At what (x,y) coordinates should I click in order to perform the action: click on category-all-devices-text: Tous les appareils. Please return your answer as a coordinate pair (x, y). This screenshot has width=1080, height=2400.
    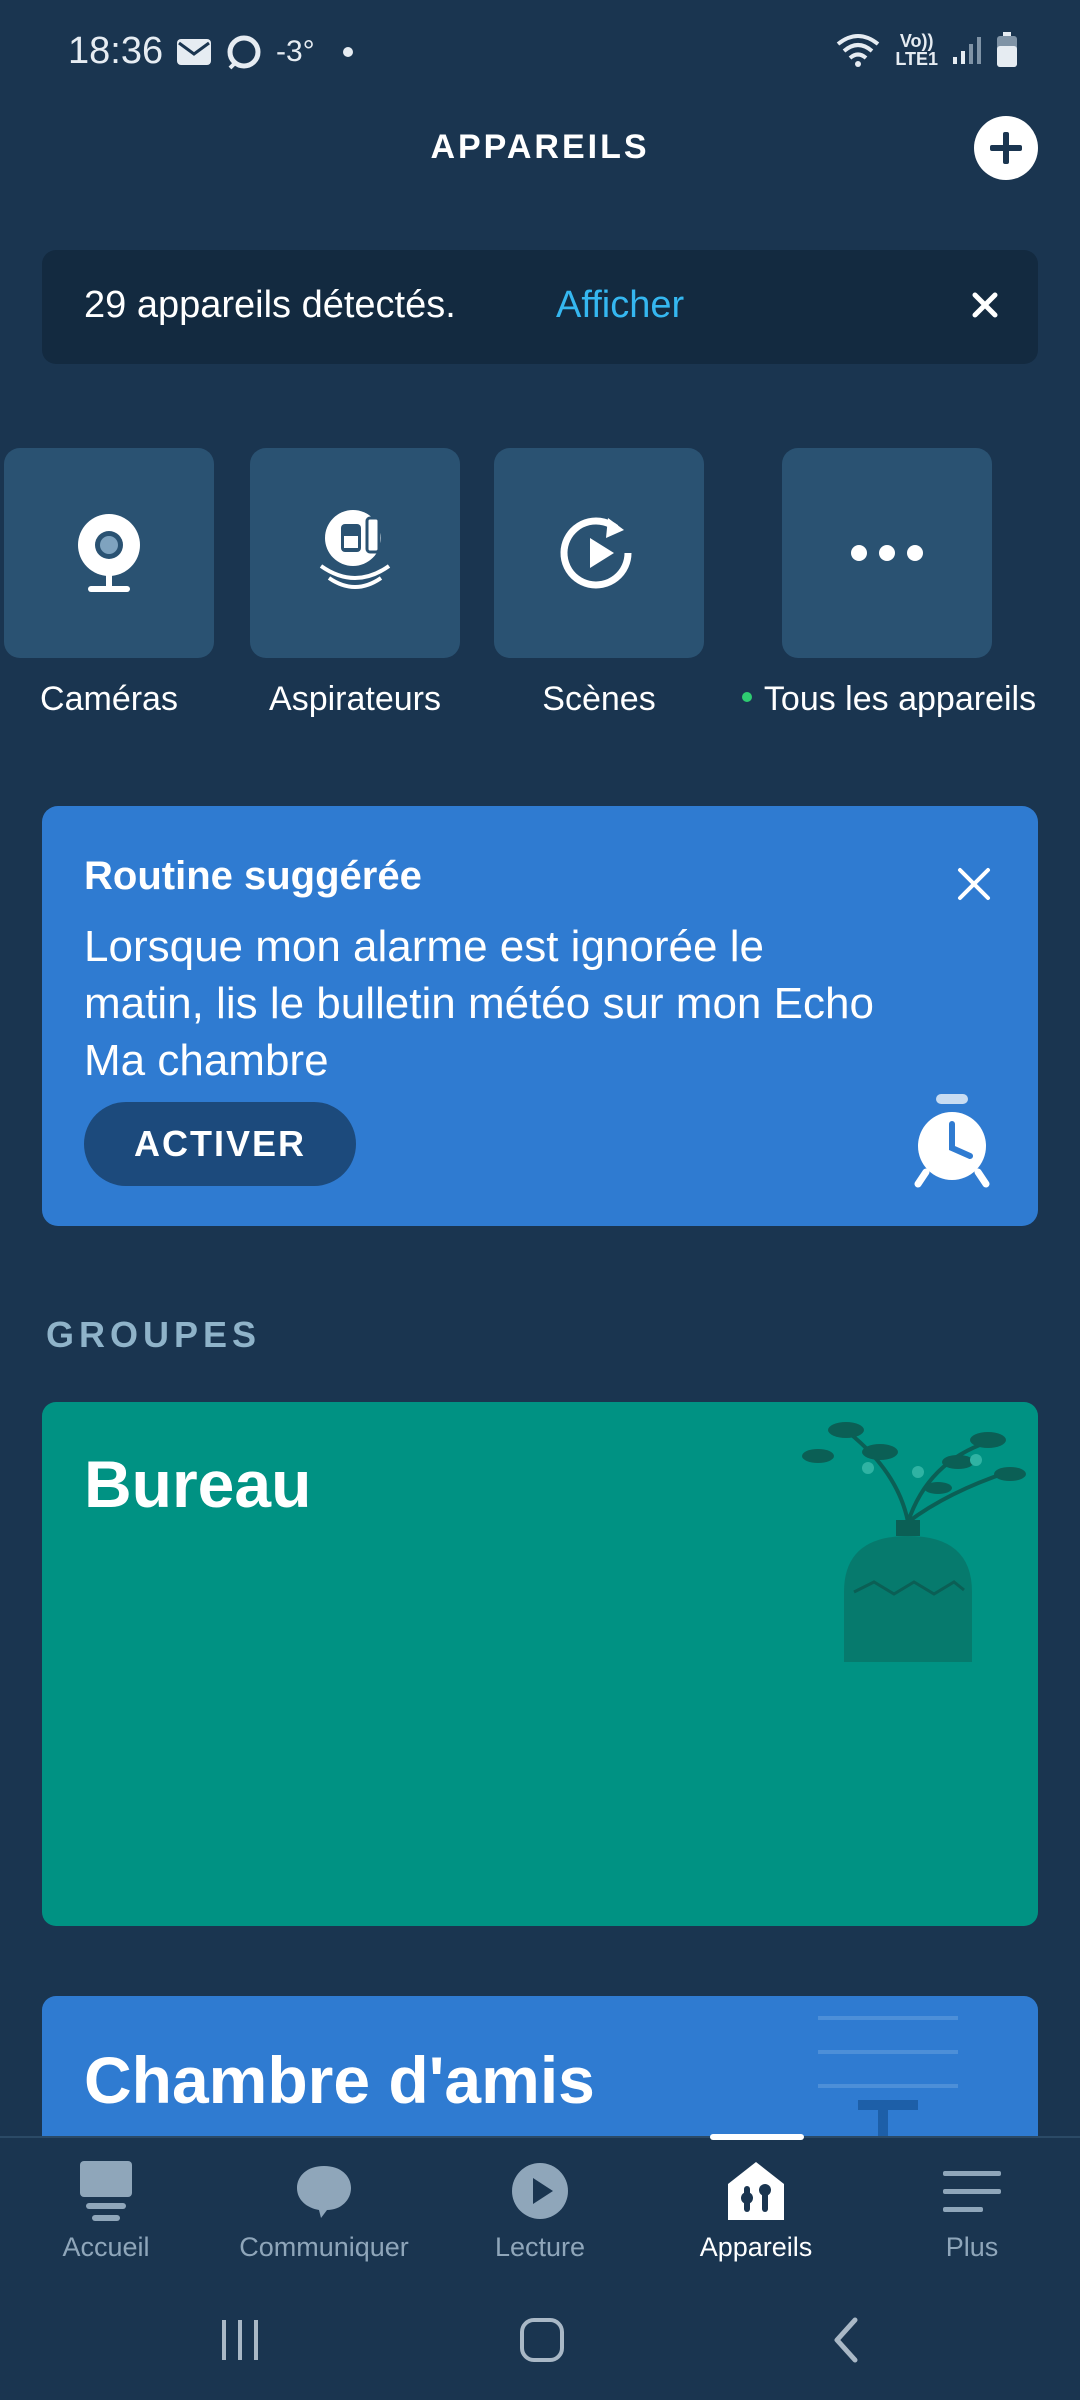
    Looking at the image, I should click on (900, 699).